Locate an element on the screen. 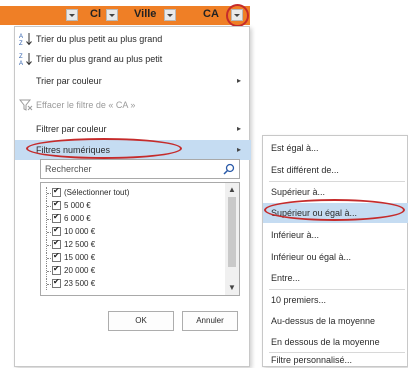  scrollbar-thumb is located at coordinates (232, 232).